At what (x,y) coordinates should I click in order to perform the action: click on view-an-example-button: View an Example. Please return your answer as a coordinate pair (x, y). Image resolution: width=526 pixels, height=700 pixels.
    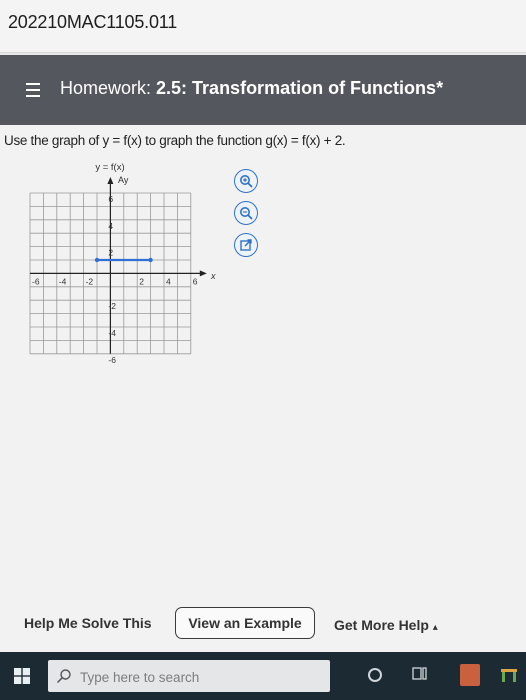
    Looking at the image, I should click on (245, 623).